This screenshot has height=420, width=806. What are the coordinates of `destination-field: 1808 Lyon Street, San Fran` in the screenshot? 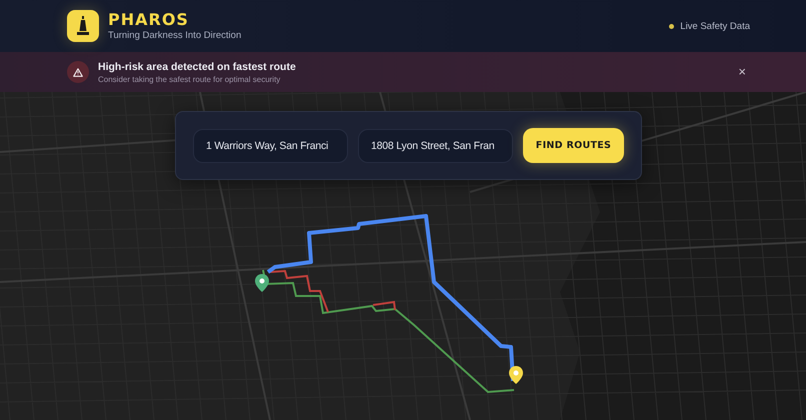 It's located at (435, 145).